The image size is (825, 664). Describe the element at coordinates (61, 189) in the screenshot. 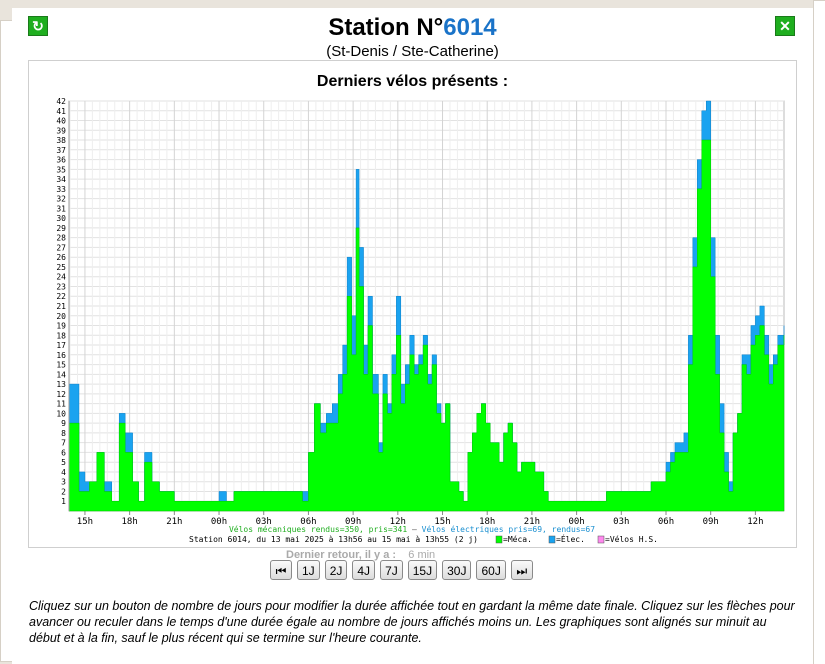

I see `y-tick-label: 33` at that location.